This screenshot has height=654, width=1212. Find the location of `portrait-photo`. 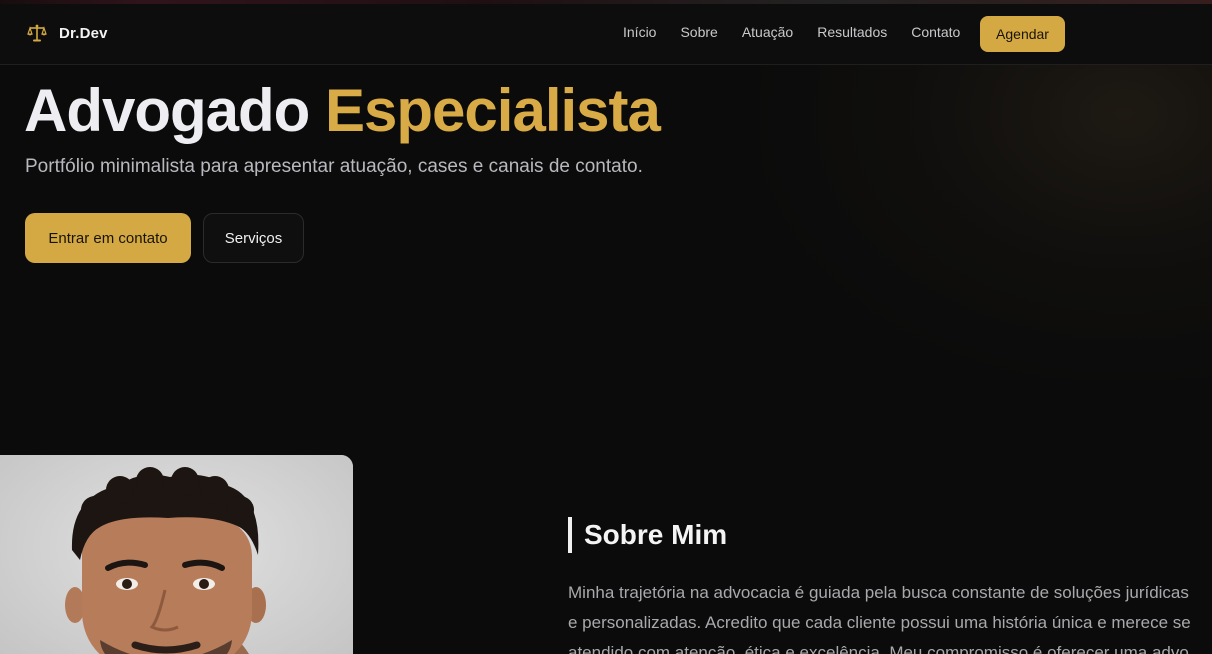

portrait-photo is located at coordinates (176, 554).